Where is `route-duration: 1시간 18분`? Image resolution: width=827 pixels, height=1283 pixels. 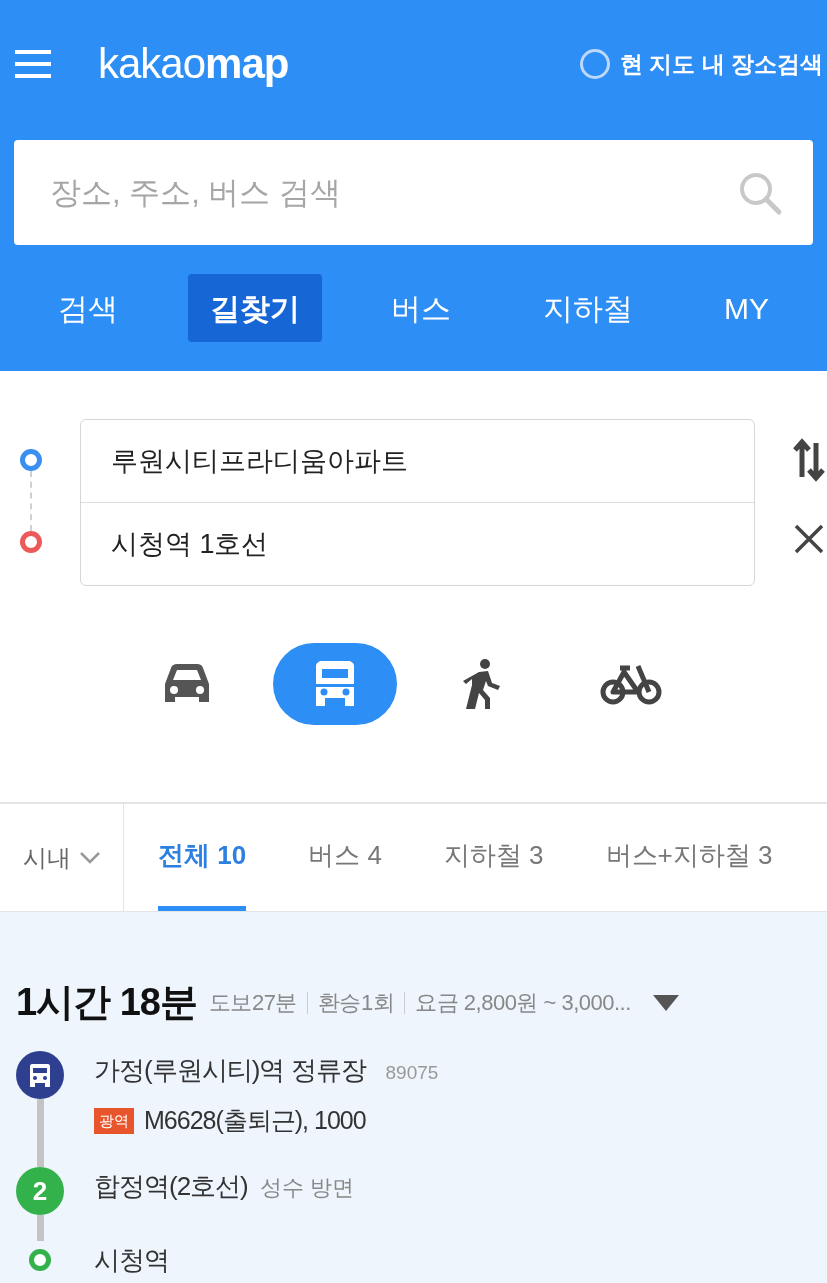
route-duration: 1시간 18분 is located at coordinates (106, 1002).